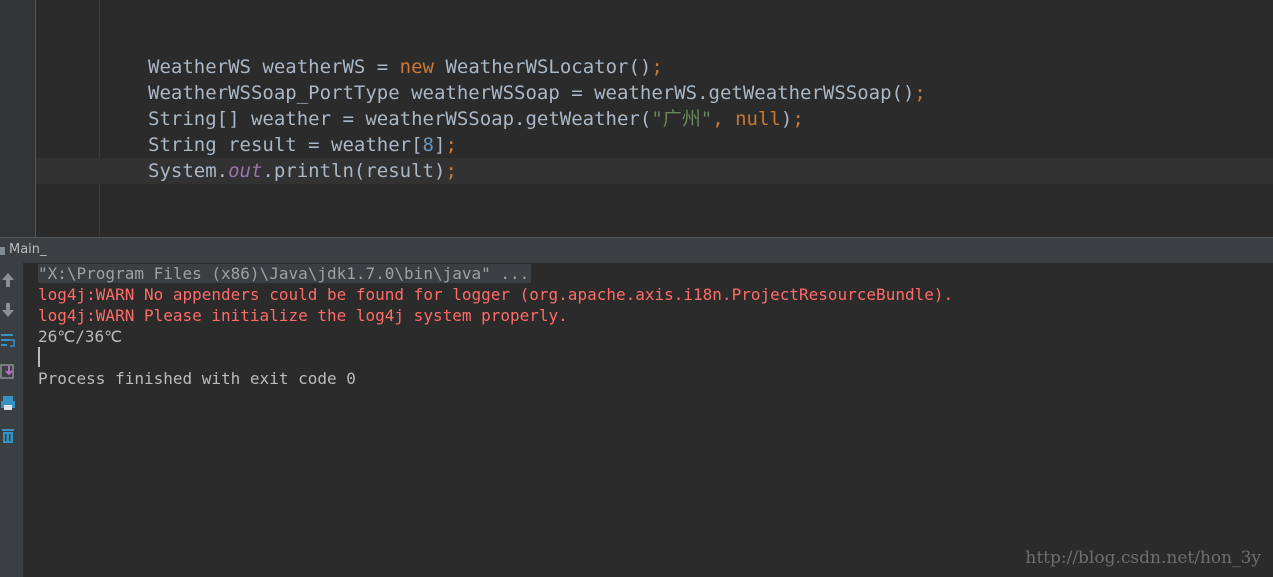  I want to click on indent-guide, so click(99, 118).